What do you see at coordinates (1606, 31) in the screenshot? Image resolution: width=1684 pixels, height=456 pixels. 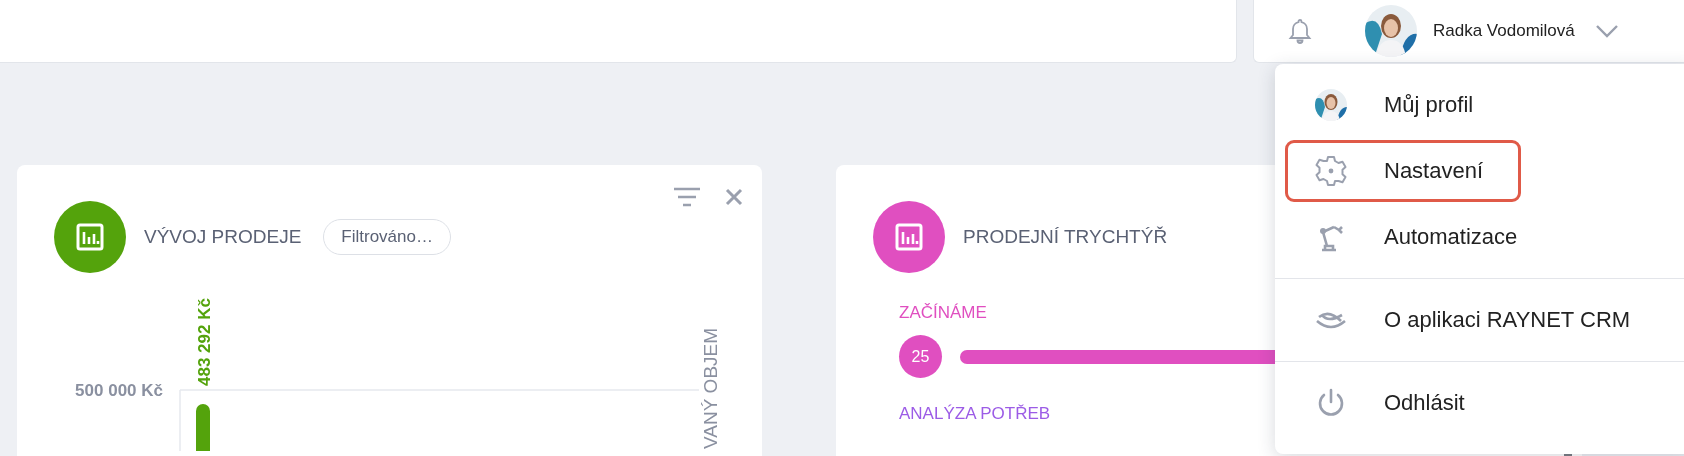 I see `chevron-down-icon` at bounding box center [1606, 31].